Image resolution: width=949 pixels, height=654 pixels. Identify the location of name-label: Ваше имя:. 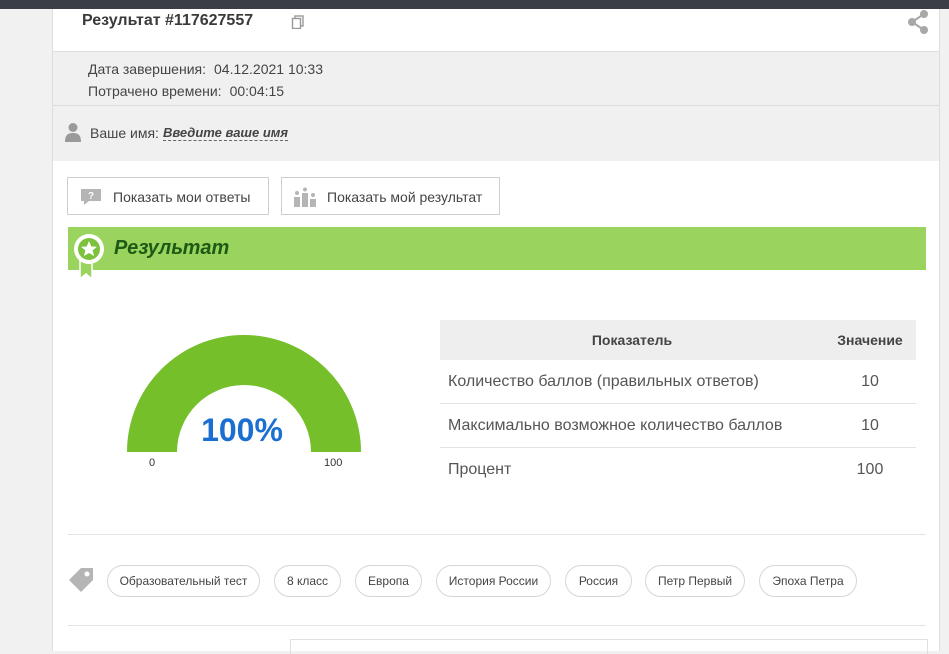
(124, 133).